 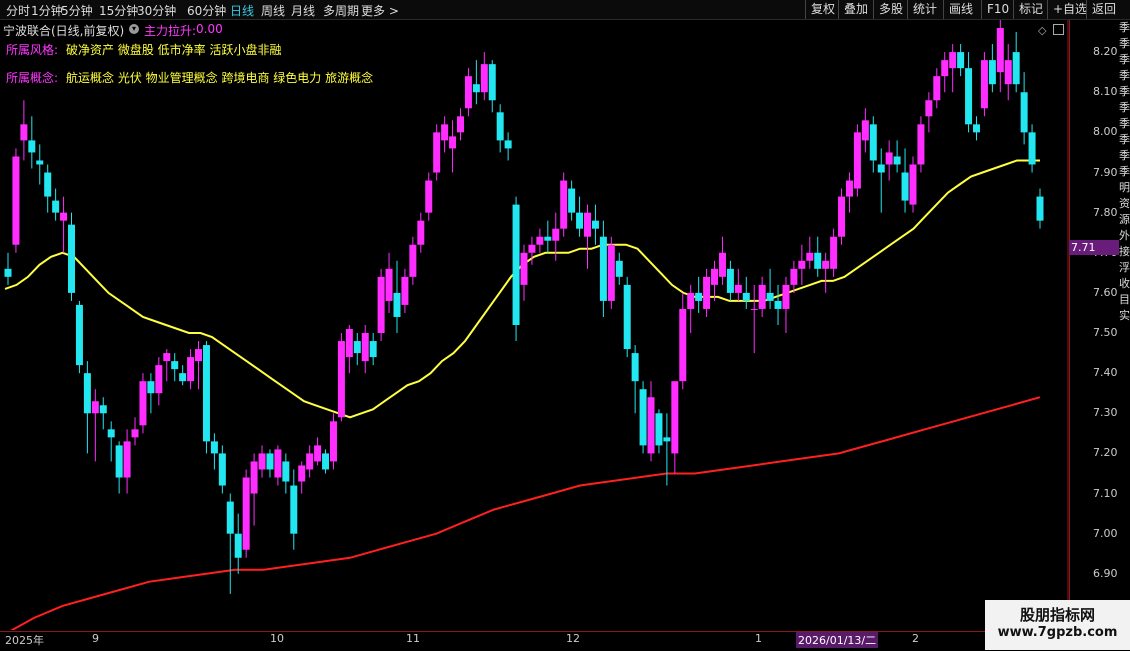 What do you see at coordinates (1124, 267) in the screenshot?
I see `strip-char: 浮` at bounding box center [1124, 267].